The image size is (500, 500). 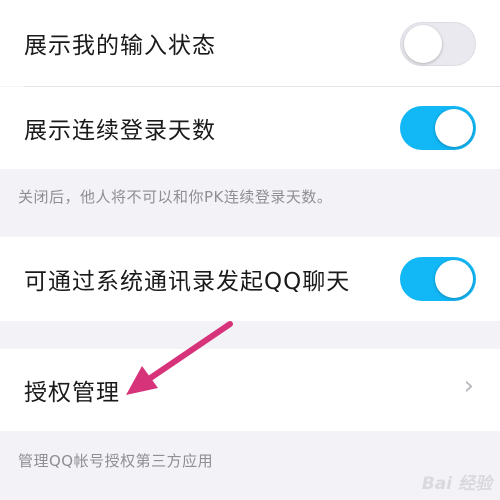 I want to click on arrow-head, so click(x=142, y=380).